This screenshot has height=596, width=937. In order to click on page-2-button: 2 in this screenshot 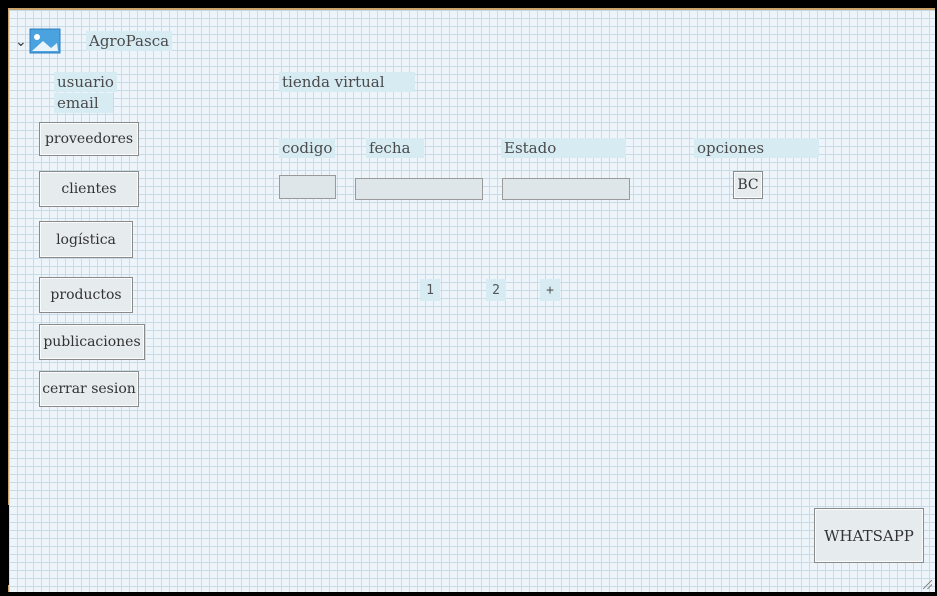, I will do `click(496, 290)`.